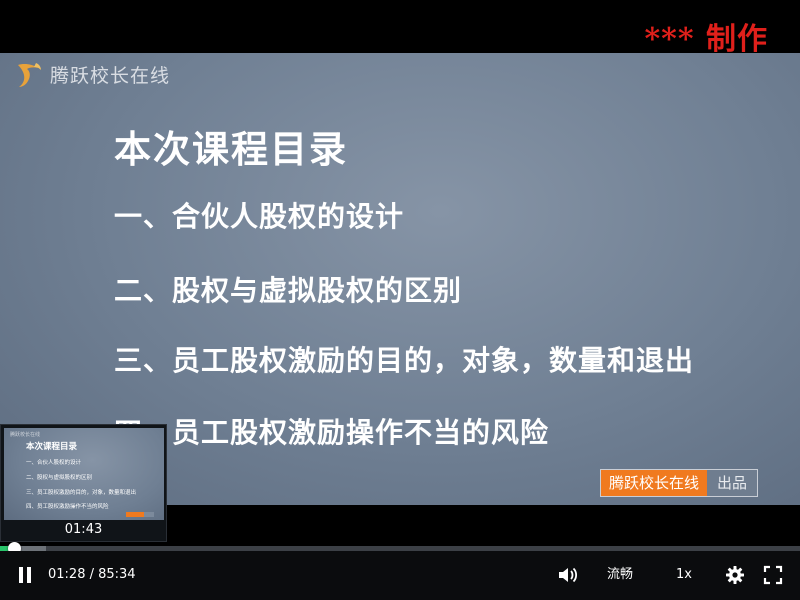  Describe the element at coordinates (52, 447) in the screenshot. I see `thumbnail-title: 本次课程目录` at that location.